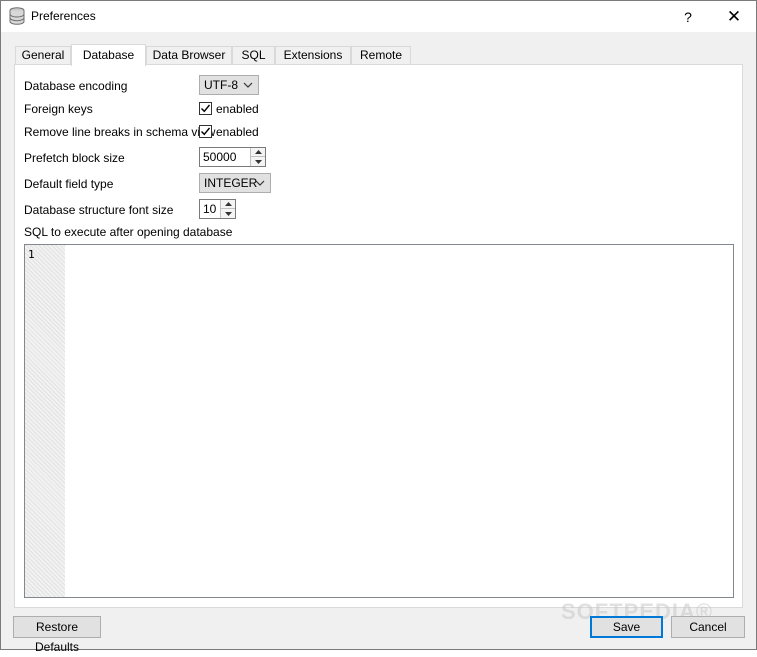 Image resolution: width=757 pixels, height=657 pixels. Describe the element at coordinates (76, 86) in the screenshot. I see `encoding-label: Database encoding` at that location.